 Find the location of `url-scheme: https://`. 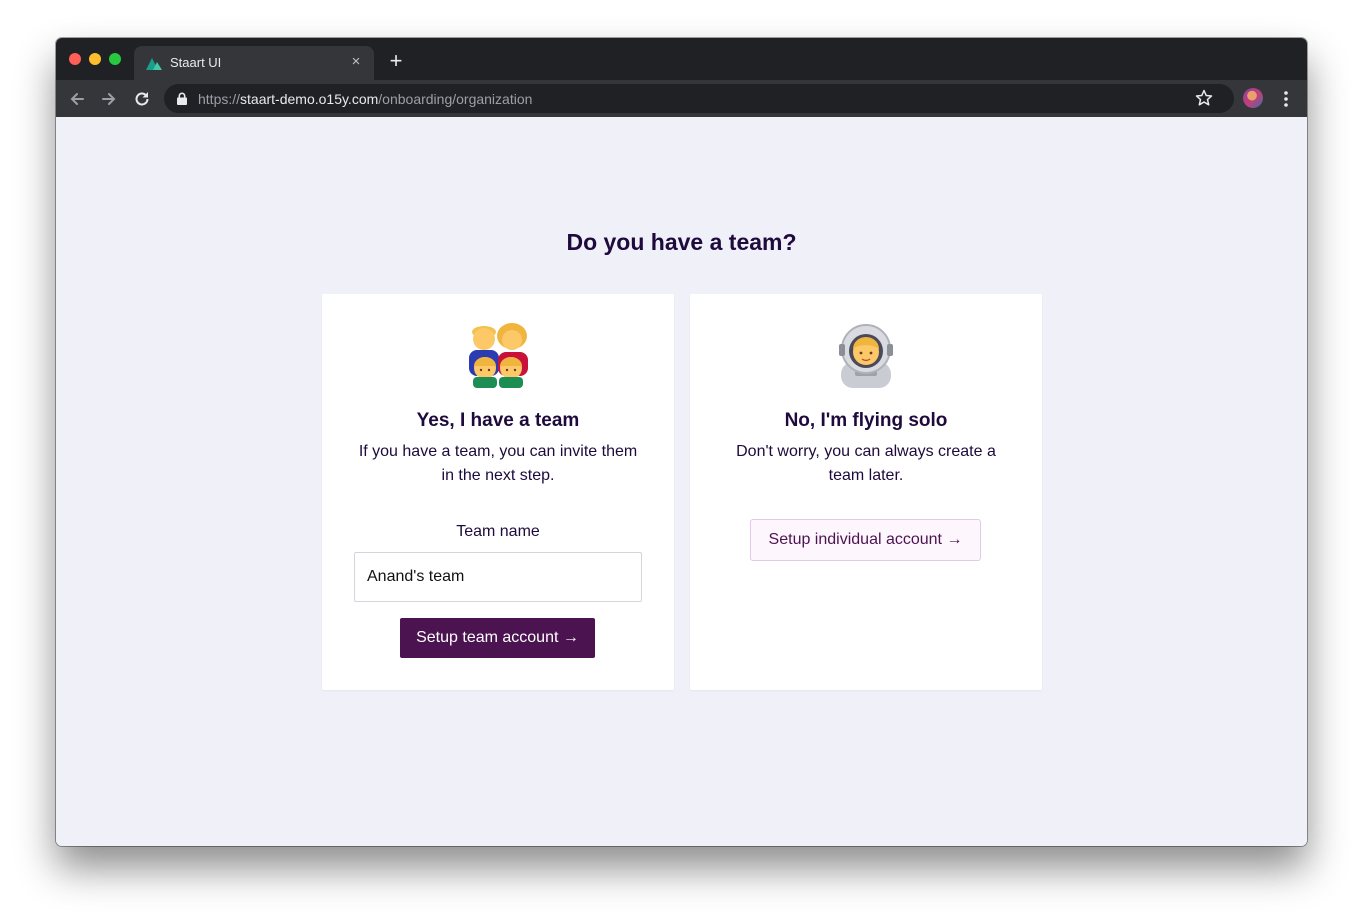

url-scheme: https:// is located at coordinates (219, 99).